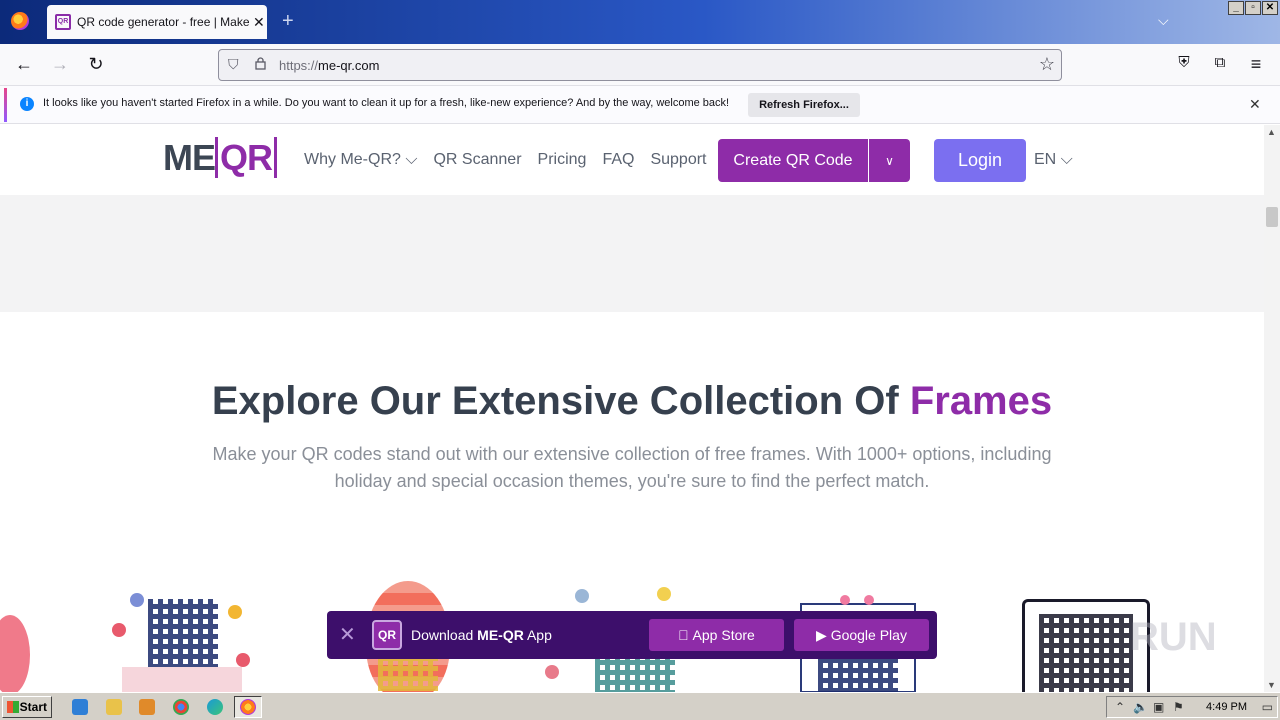 The width and height of the screenshot is (1280, 720). Describe the element at coordinates (1192, 707) in the screenshot. I see `system-tray: ⌃ 🔈 ▣ ⚑ 4:49 PM ▭` at that location.